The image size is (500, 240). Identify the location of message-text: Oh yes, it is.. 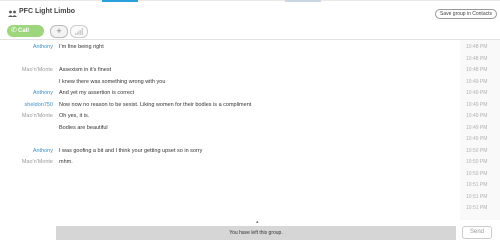
(74, 116).